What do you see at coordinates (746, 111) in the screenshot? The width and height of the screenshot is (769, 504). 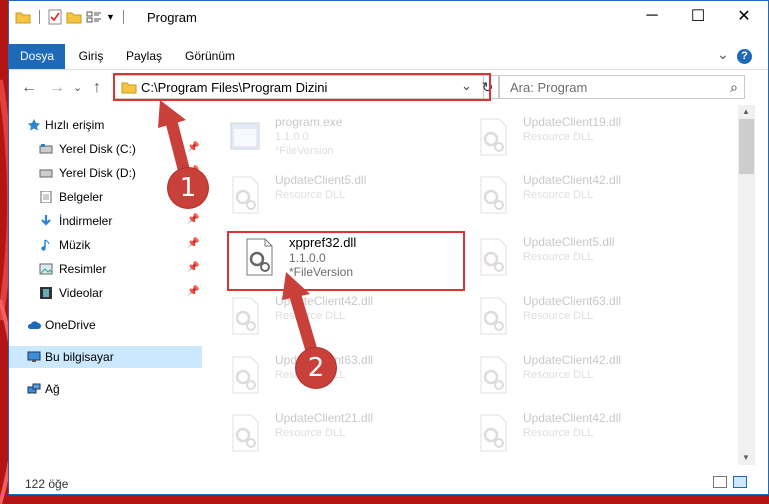 I see `scroll-up-icon: ▲` at bounding box center [746, 111].